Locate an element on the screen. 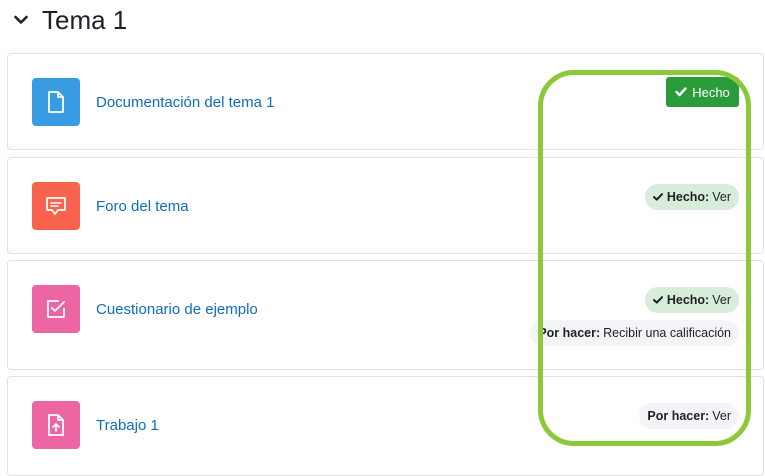 This screenshot has height=476, width=765. activity-link: Documentación del tema 1 is located at coordinates (185, 102).